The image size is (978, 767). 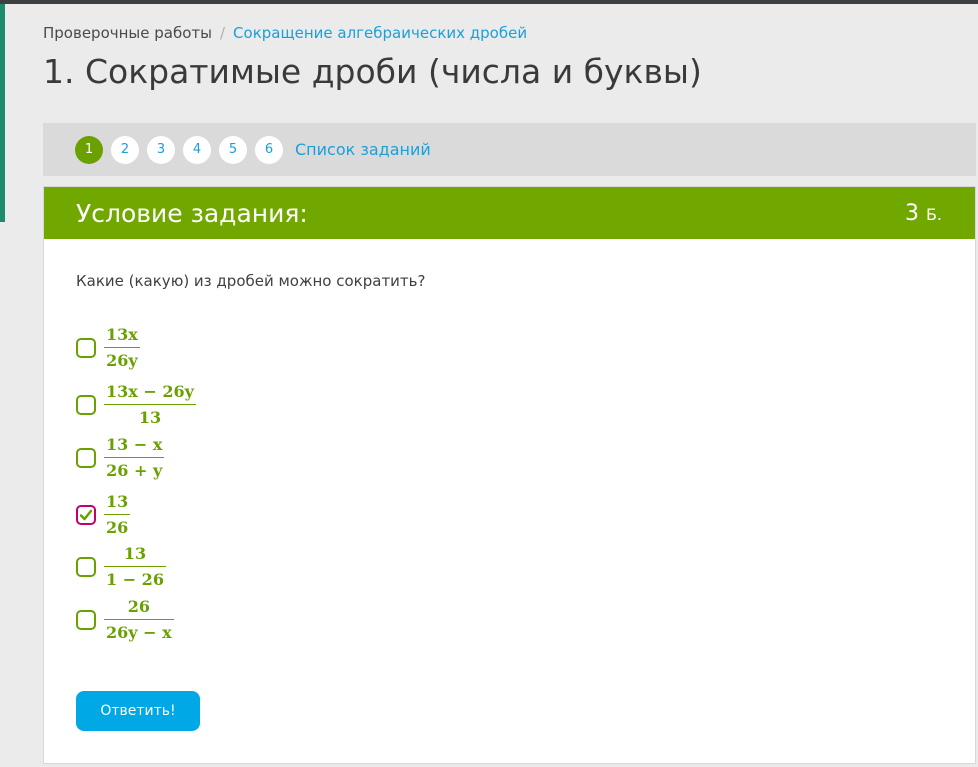 I want to click on task-card-header: Условие задания: 3 Б., so click(x=509, y=213).